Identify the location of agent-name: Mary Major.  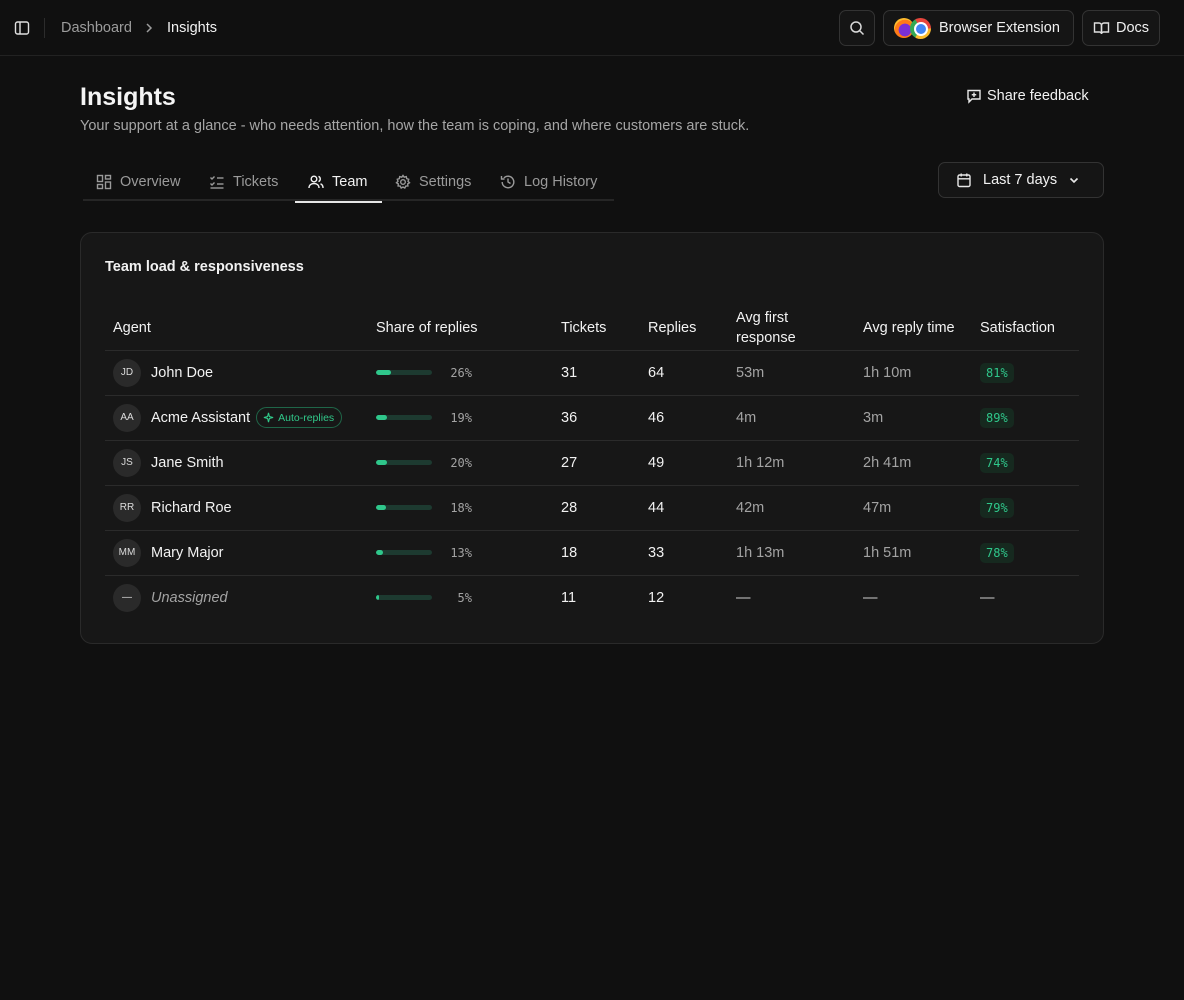
(187, 552).